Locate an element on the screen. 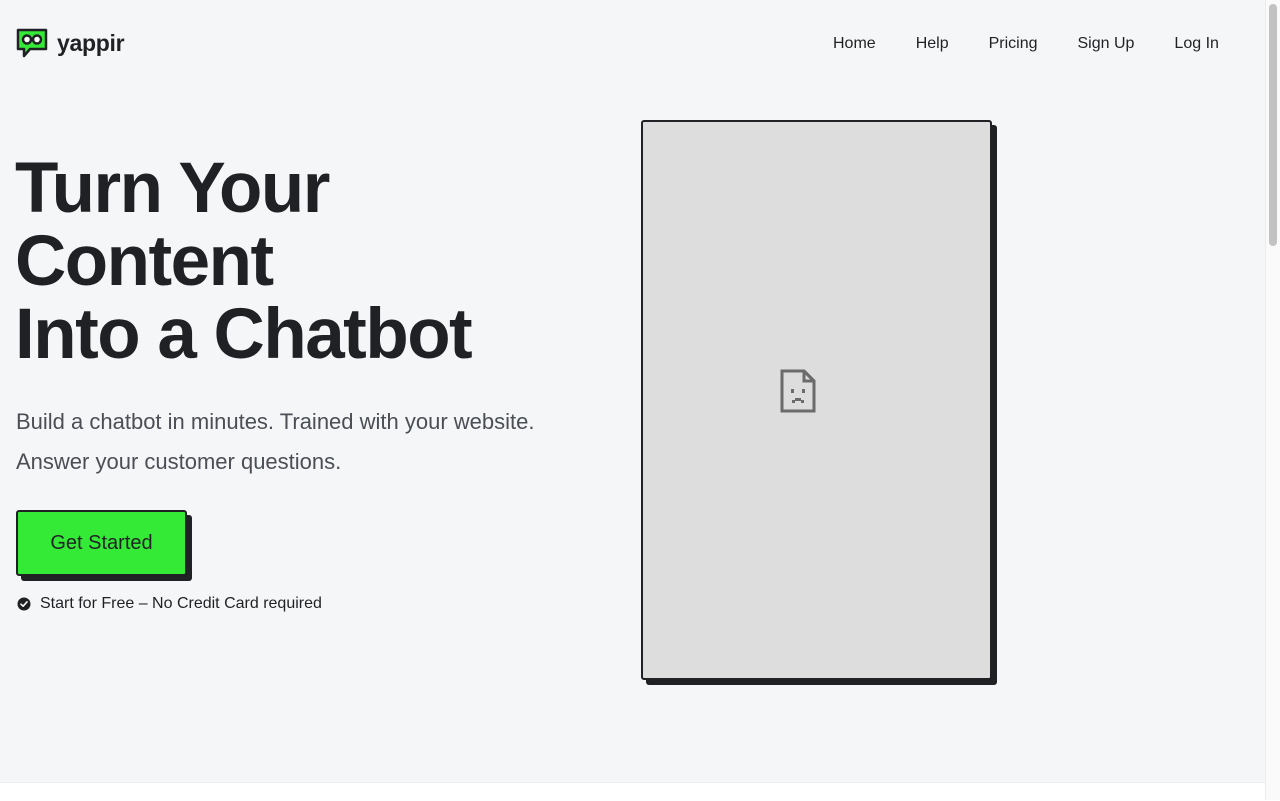 This screenshot has height=801, width=1280. brand-name: yappir is located at coordinates (91, 43).